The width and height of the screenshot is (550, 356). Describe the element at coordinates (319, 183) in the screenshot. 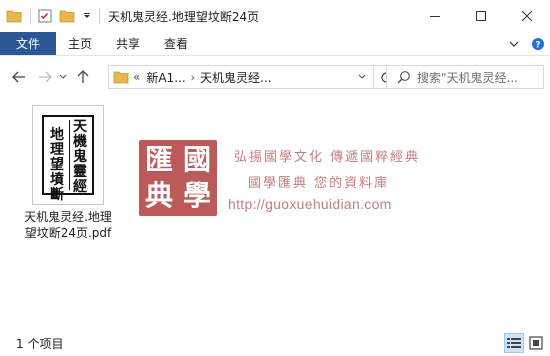

I see `watermark-tagline: 國學匯典 您的資料庫` at that location.